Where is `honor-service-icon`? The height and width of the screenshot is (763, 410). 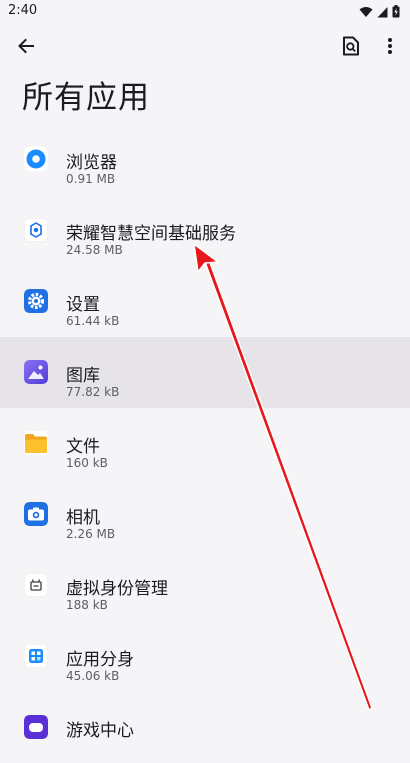
honor-service-icon is located at coordinates (36, 230).